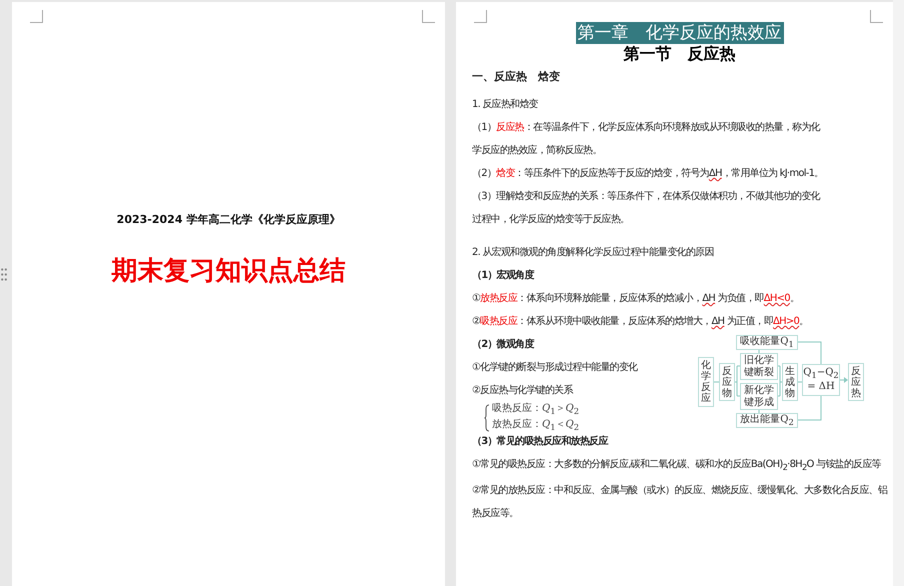 This screenshot has height=586, width=904. What do you see at coordinates (537, 151) in the screenshot?
I see `paragraph: 学反应的热效应，简称反应热。` at bounding box center [537, 151].